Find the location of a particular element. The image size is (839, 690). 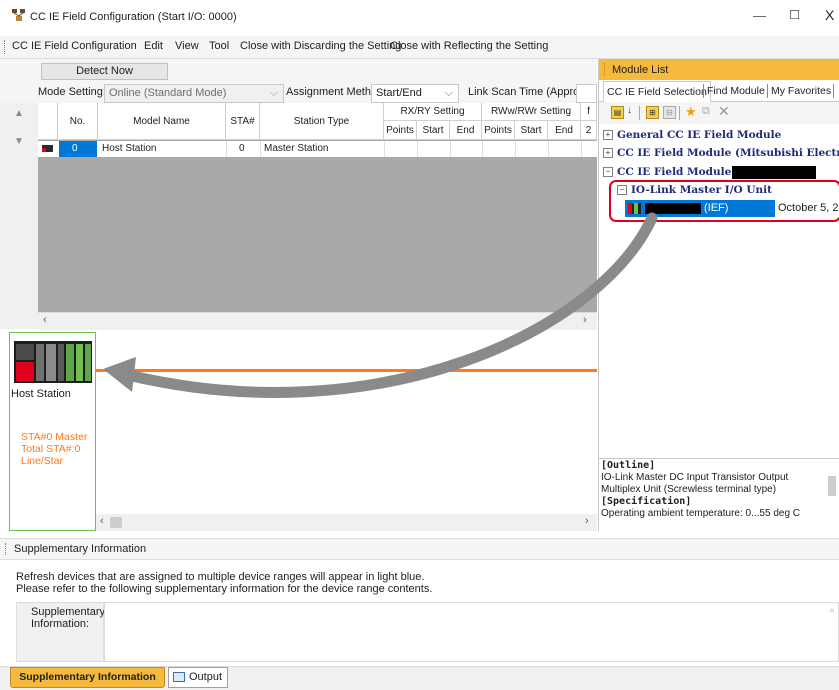

copy-icon: ⧉ is located at coordinates (706, 111).